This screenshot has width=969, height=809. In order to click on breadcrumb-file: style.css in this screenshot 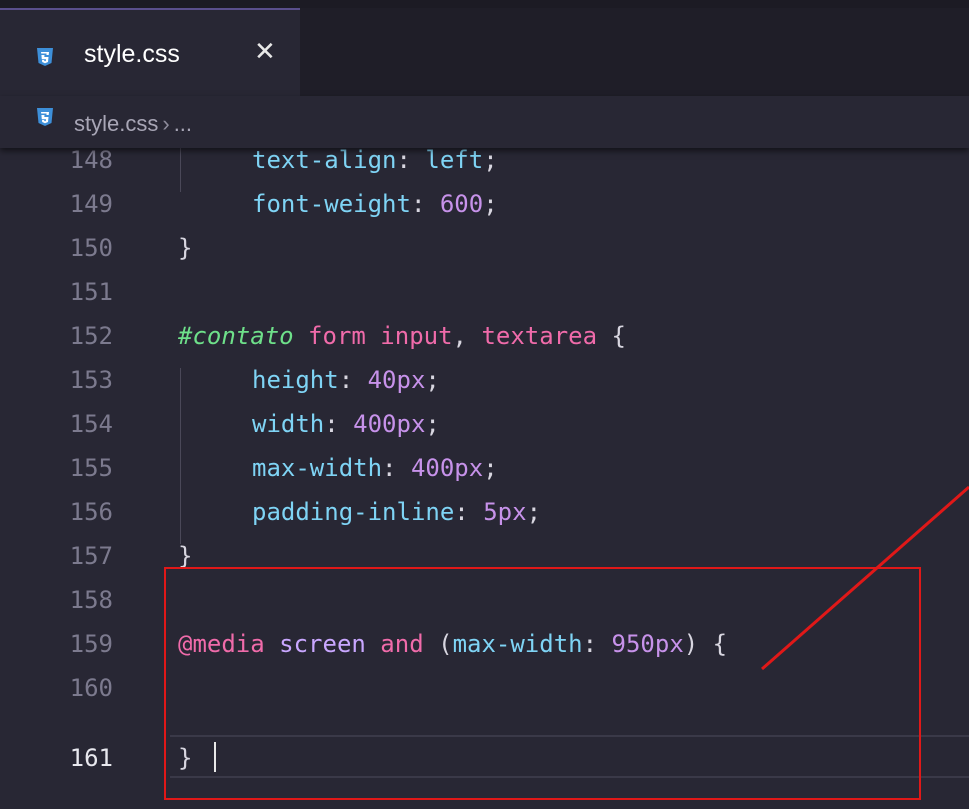, I will do `click(116, 123)`.